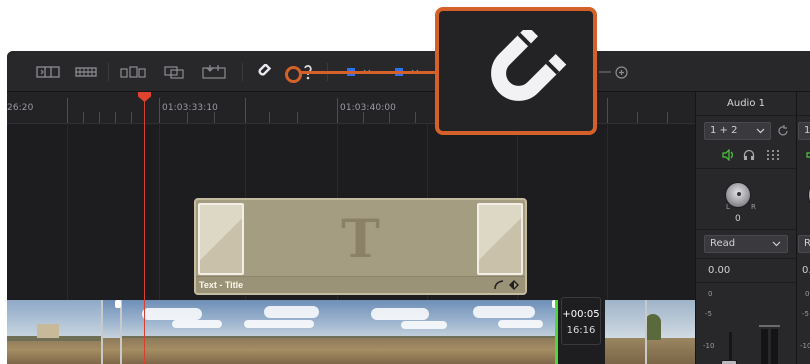 This screenshot has height=364, width=810. I want to click on input-select-2: 1, so click(804, 131).